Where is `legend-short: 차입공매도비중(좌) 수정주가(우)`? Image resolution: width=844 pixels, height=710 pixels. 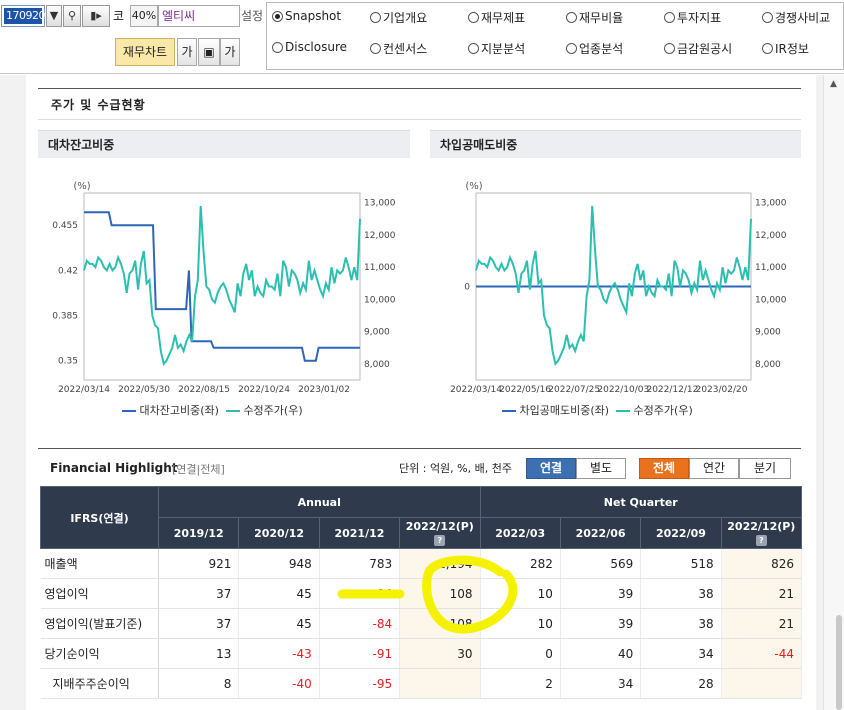 legend-short: 차입공매도비중(좌) 수정주가(우) is located at coordinates (597, 410).